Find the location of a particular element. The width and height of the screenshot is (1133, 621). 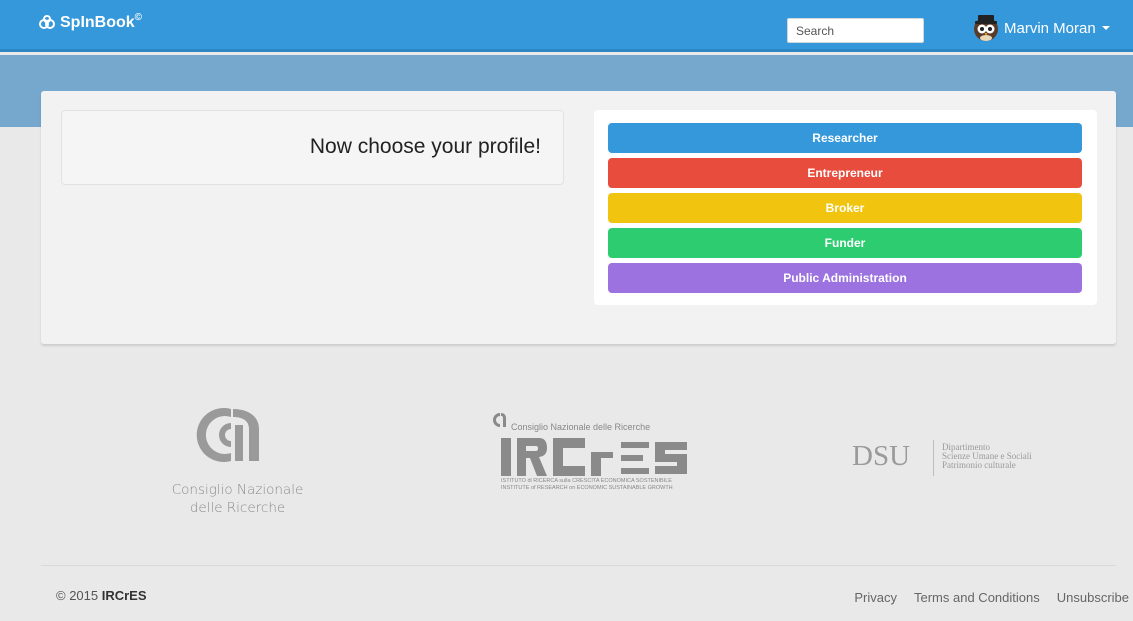

user-menu: Marvin Moran is located at coordinates (1041, 28).